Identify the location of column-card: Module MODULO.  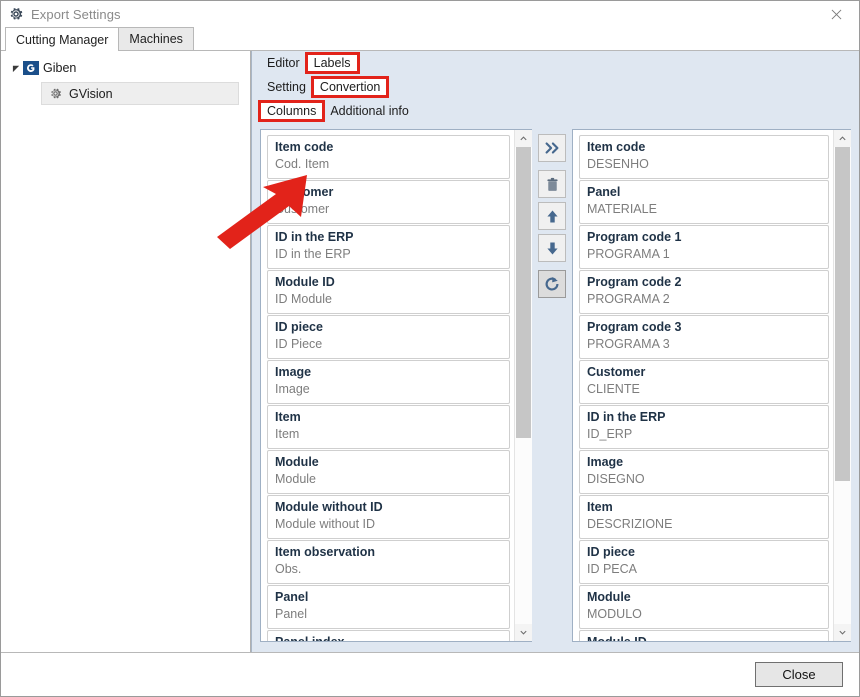
(704, 607).